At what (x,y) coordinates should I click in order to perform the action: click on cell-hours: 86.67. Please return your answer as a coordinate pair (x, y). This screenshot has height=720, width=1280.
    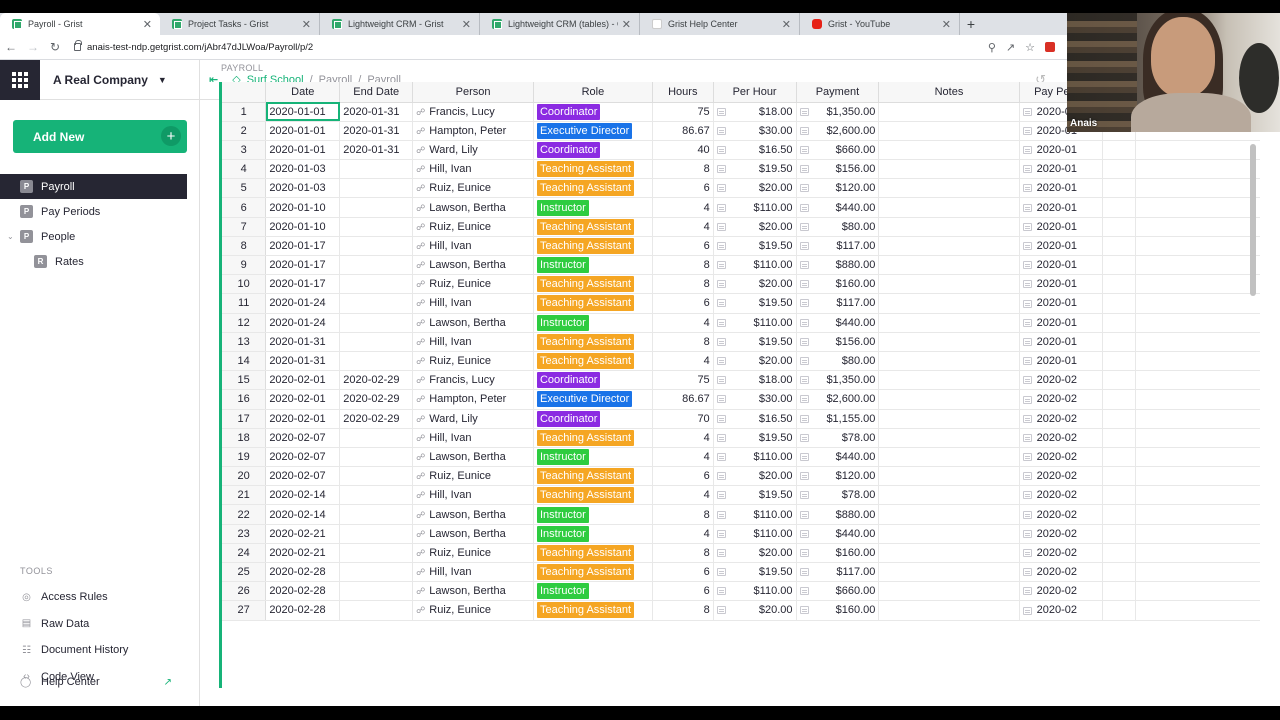
    Looking at the image, I should click on (683, 131).